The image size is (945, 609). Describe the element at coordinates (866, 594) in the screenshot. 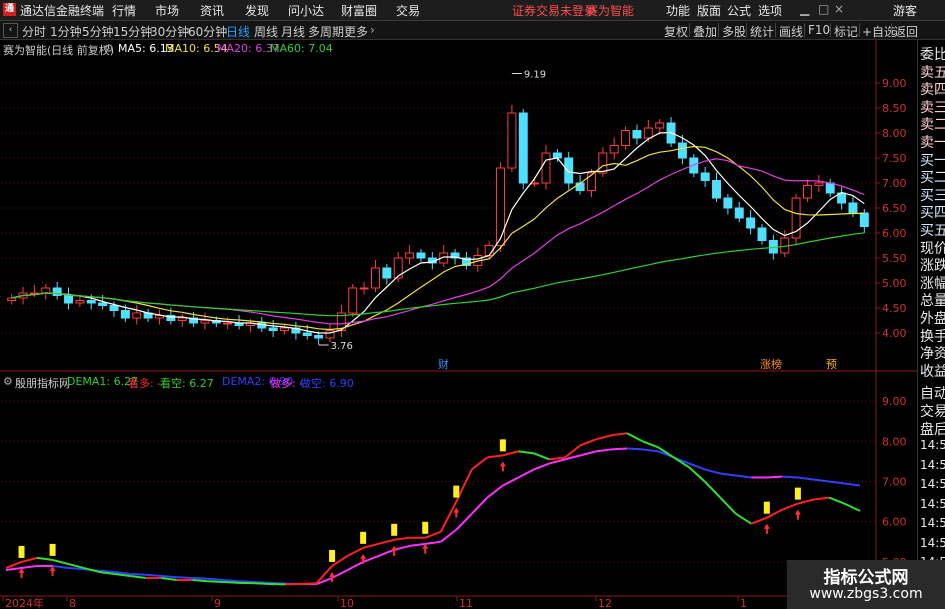

I see `watermark-url: www.zbgs3.com` at that location.